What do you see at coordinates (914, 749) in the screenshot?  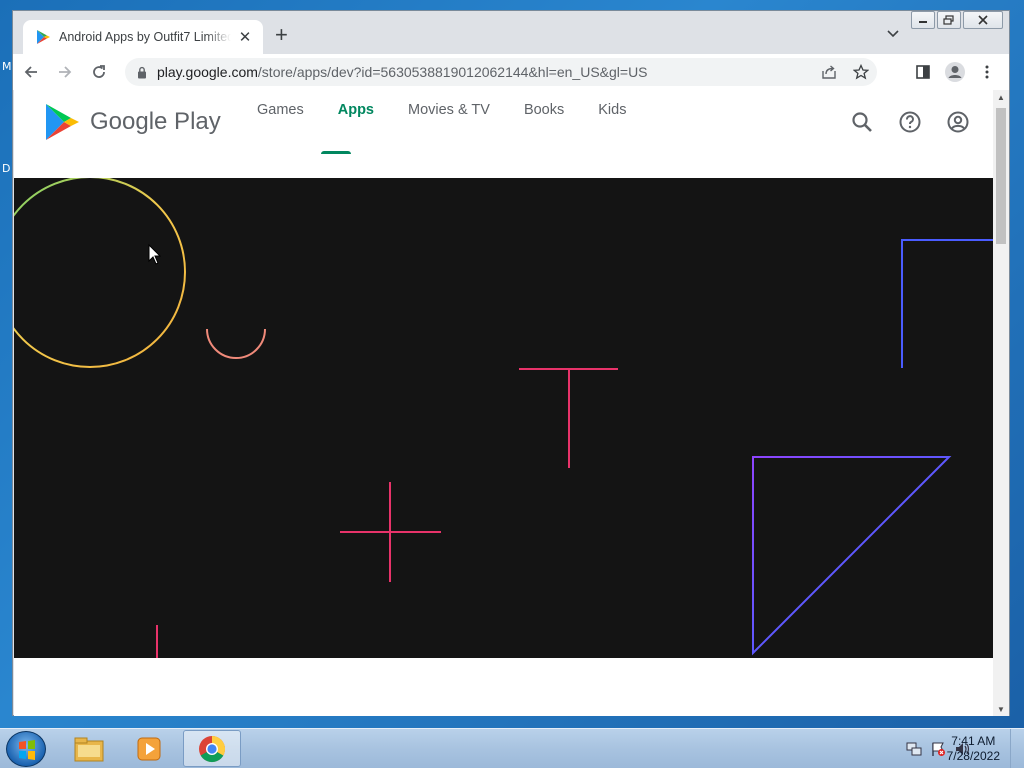 I see `network-icon` at bounding box center [914, 749].